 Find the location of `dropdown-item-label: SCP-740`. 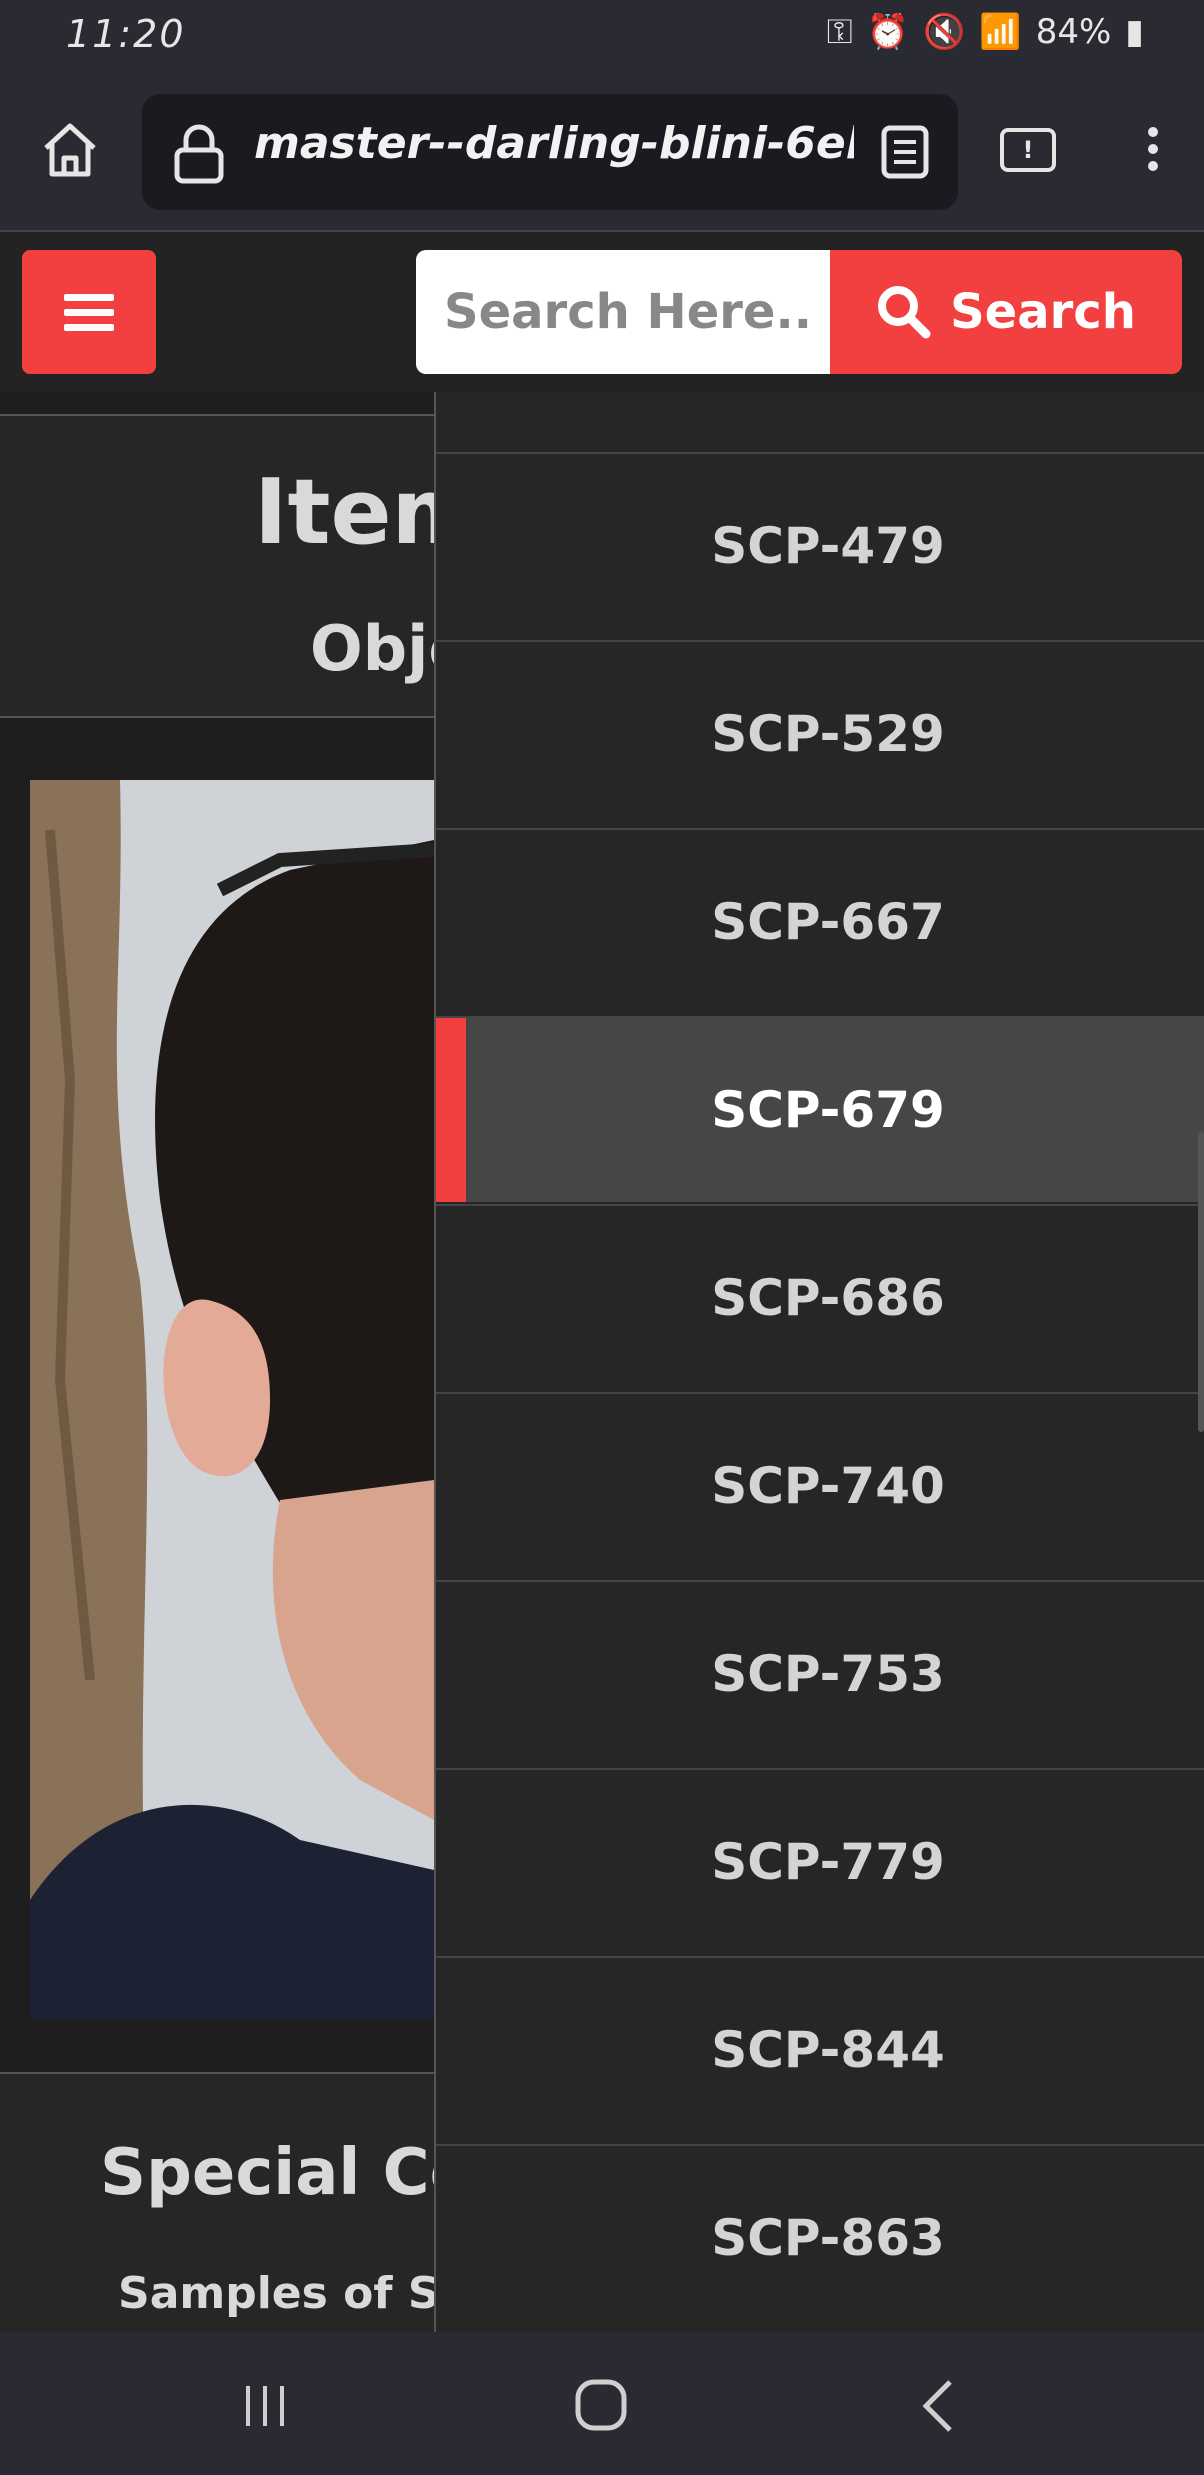

dropdown-item-label: SCP-740 is located at coordinates (828, 1486).